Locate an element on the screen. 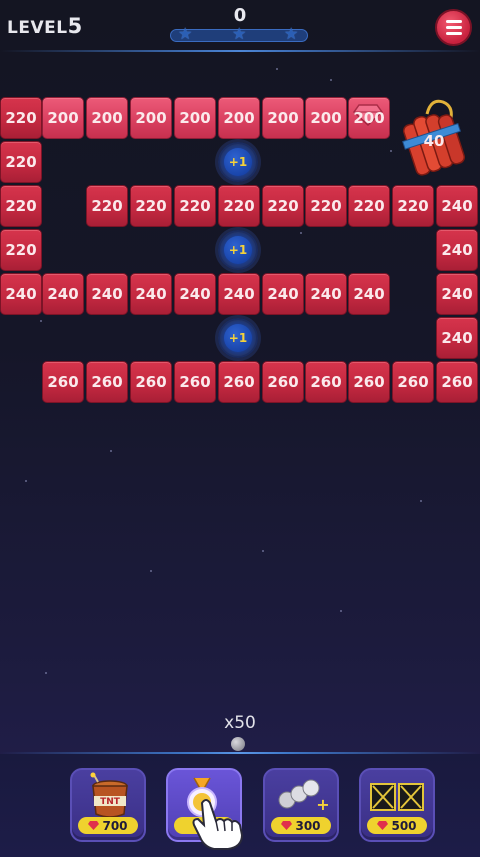 Image resolution: width=480 pixels, height=857 pixels. extra-balls-price: 300 is located at coordinates (301, 825).